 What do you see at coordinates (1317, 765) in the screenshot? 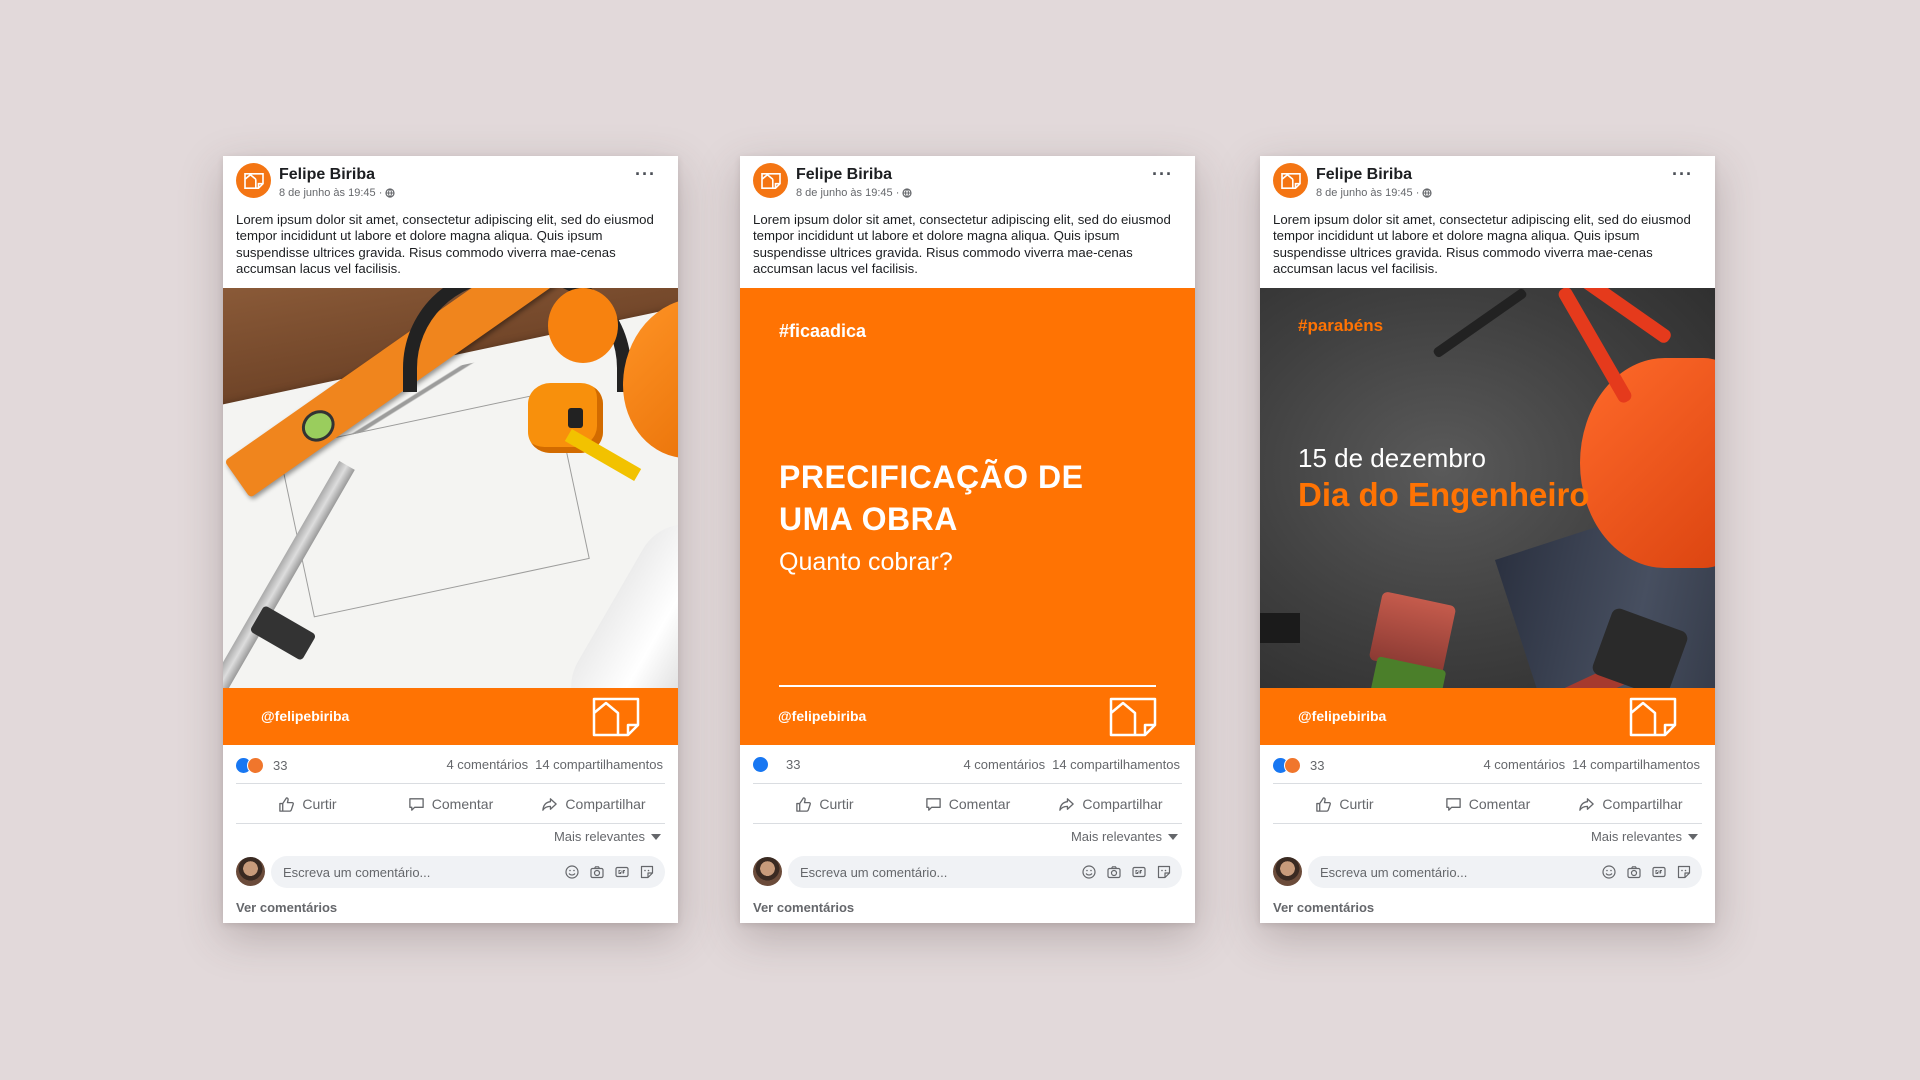
I see `reaction-count: 33` at bounding box center [1317, 765].